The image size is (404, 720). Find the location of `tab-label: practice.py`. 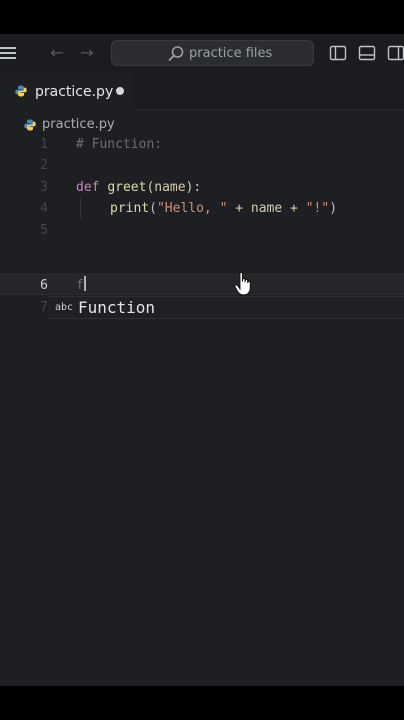

tab-label: practice.py is located at coordinates (74, 92).